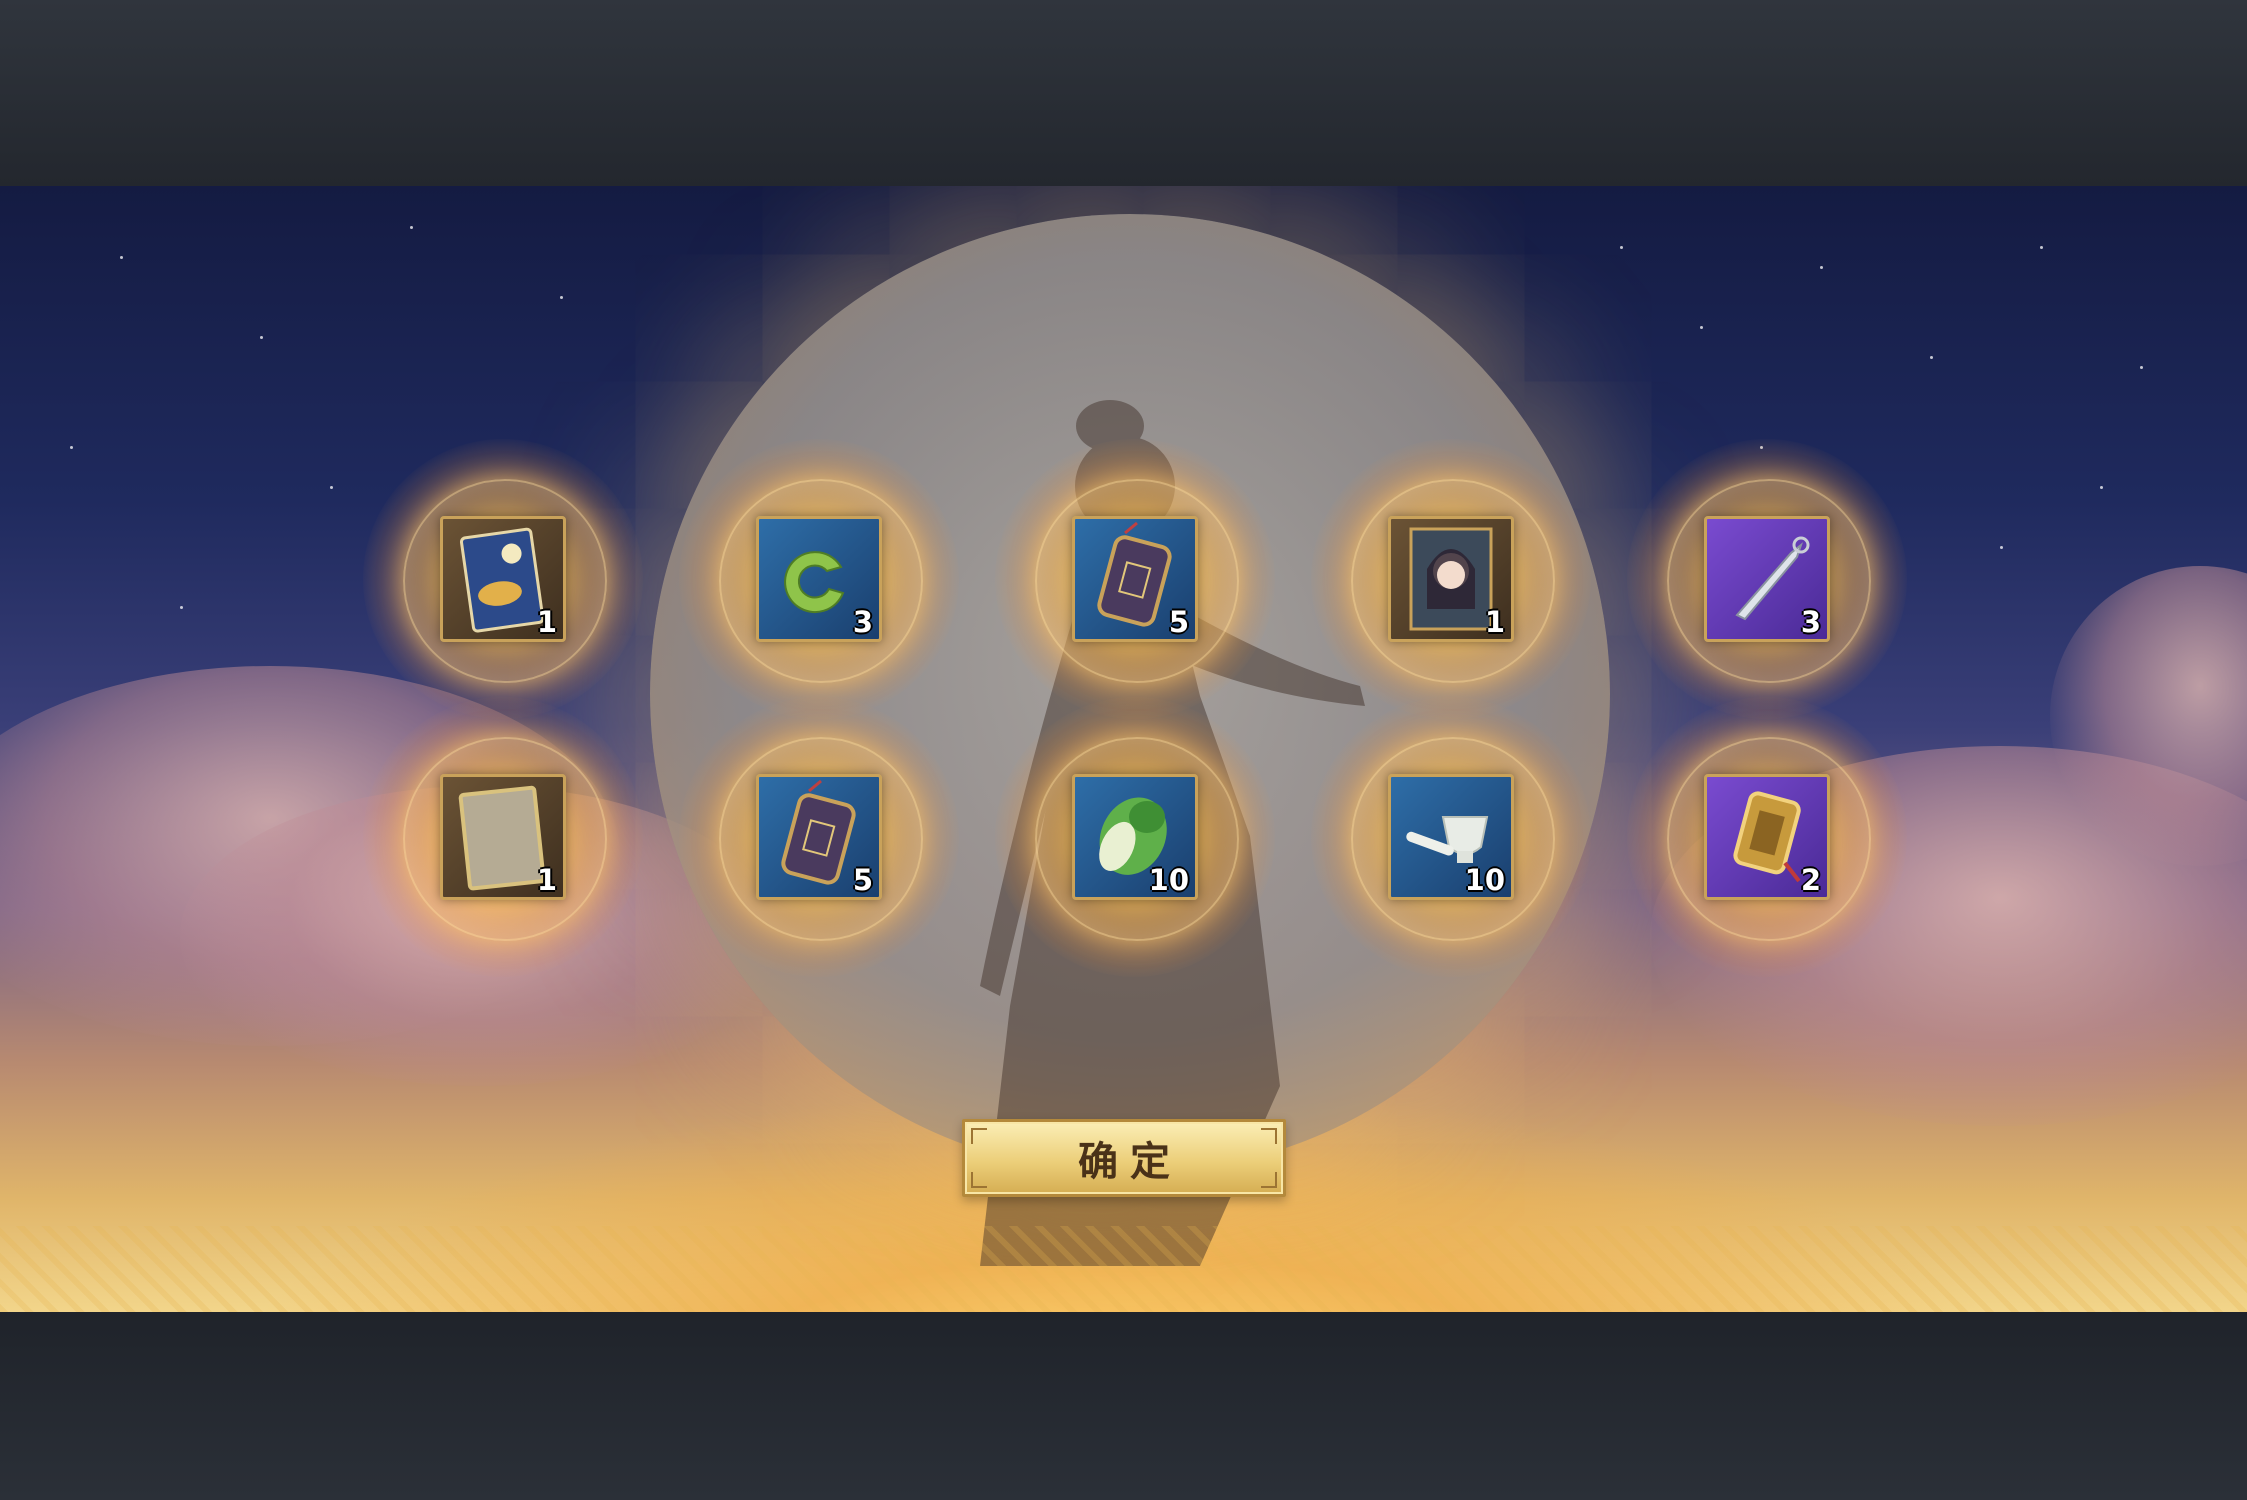 Image resolution: width=2247 pixels, height=1500 pixels. Describe the element at coordinates (1767, 837) in the screenshot. I see `reward-slot: 2` at that location.